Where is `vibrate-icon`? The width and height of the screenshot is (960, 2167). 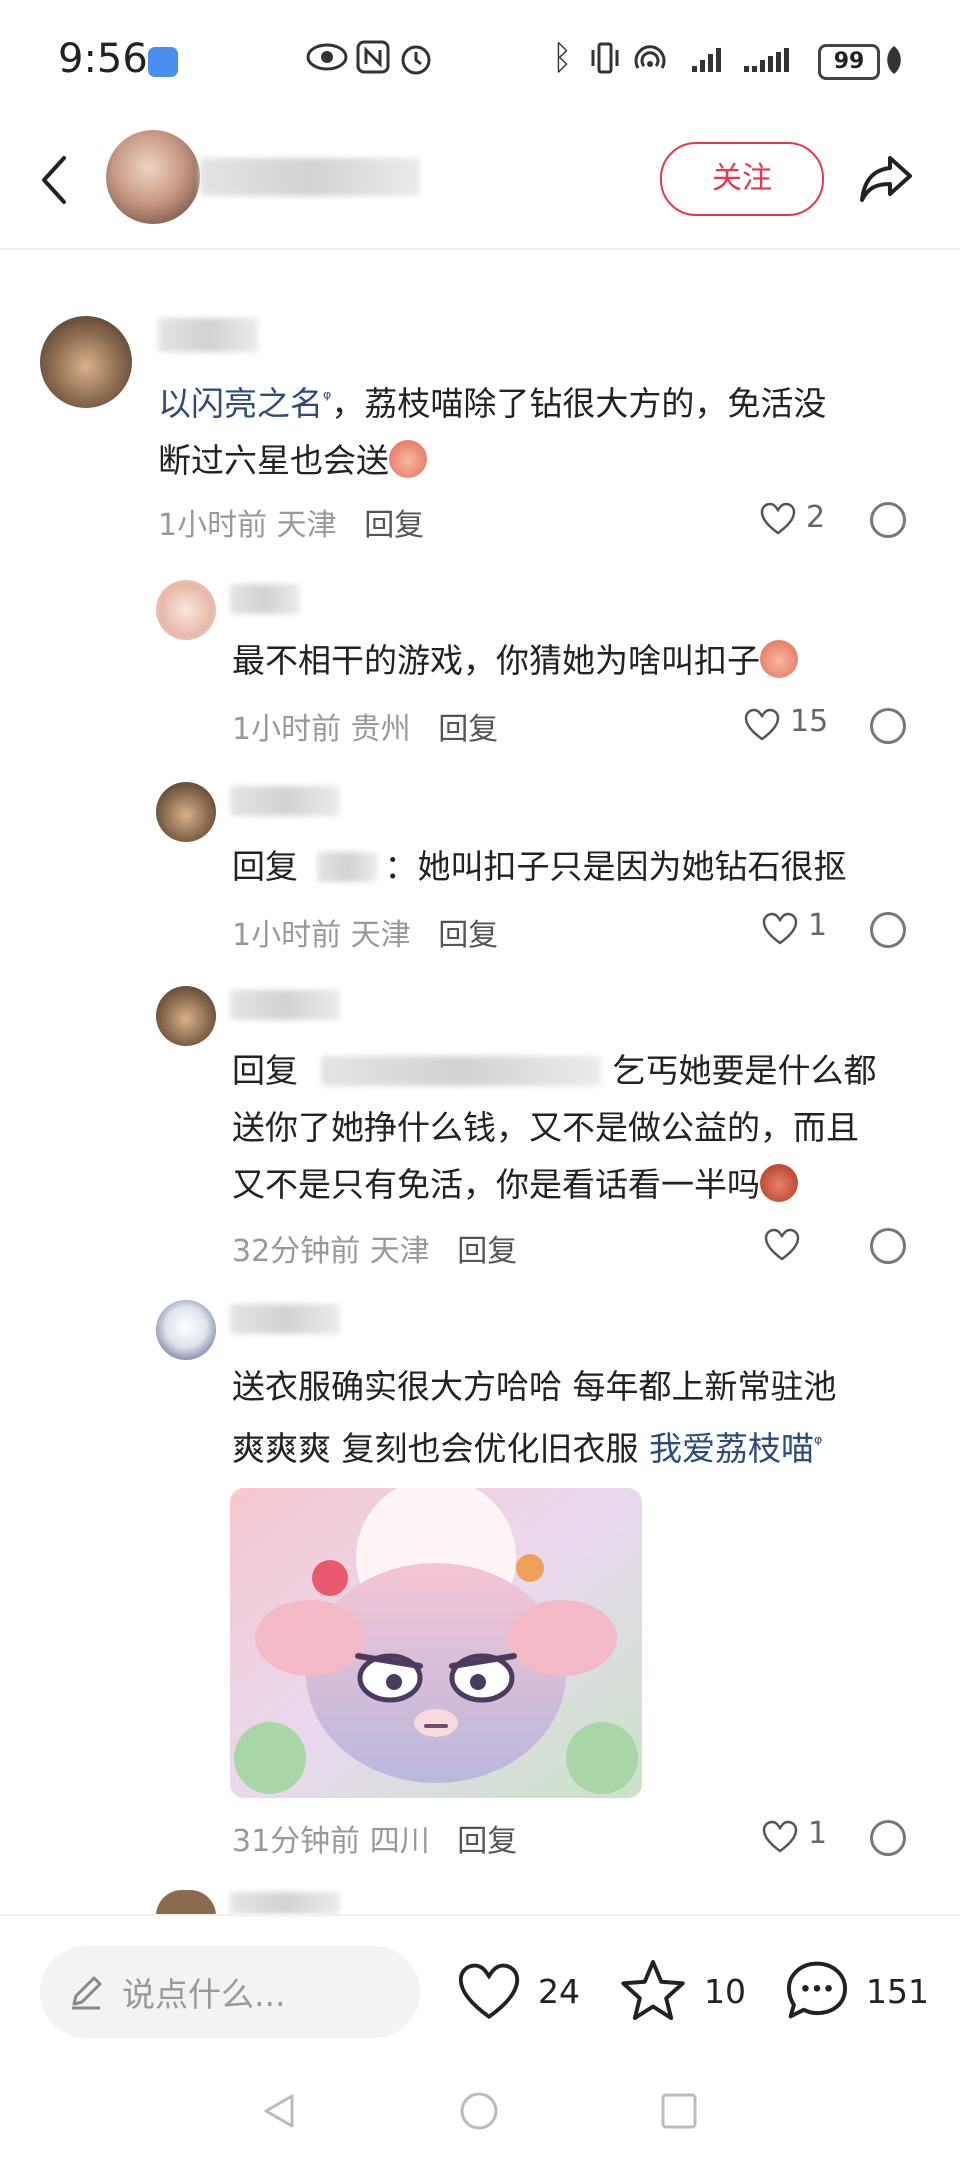 vibrate-icon is located at coordinates (605, 58).